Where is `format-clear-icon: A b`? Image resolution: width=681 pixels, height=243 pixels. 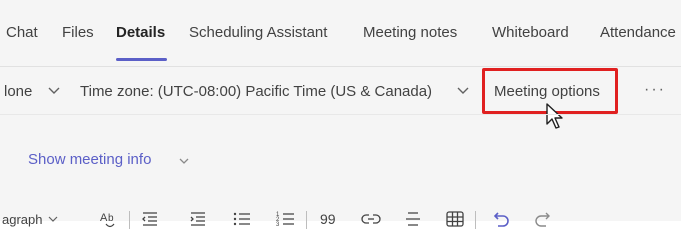 format-clear-icon: A b is located at coordinates (109, 219).